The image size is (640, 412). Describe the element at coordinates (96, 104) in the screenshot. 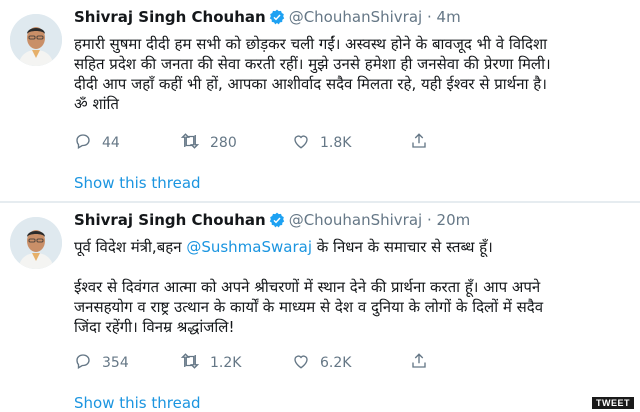

I see `tweet-text-line: ॐ शांति` at that location.